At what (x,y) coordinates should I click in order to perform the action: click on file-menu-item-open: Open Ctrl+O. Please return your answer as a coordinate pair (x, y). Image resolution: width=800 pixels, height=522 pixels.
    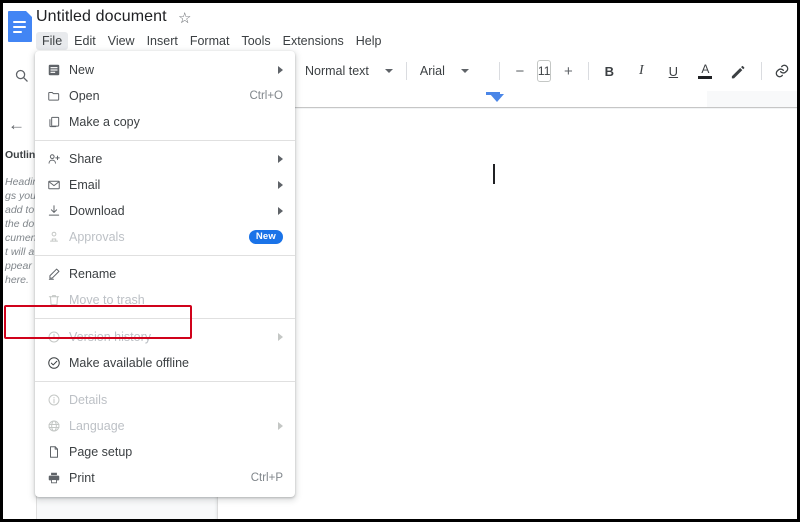
    Looking at the image, I should click on (165, 96).